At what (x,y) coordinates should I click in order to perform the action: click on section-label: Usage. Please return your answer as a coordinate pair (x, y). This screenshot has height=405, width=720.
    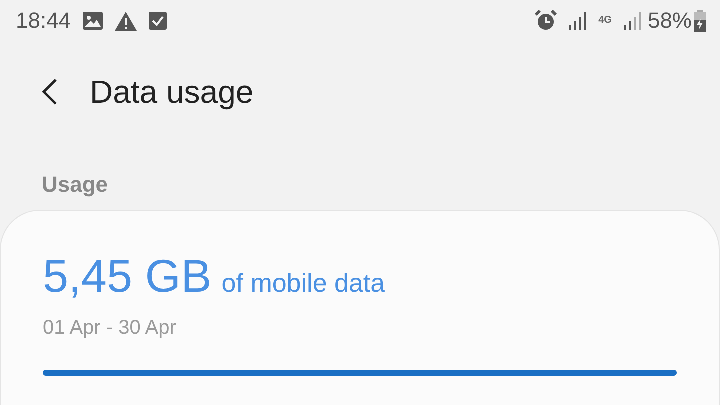
    Looking at the image, I should click on (75, 185).